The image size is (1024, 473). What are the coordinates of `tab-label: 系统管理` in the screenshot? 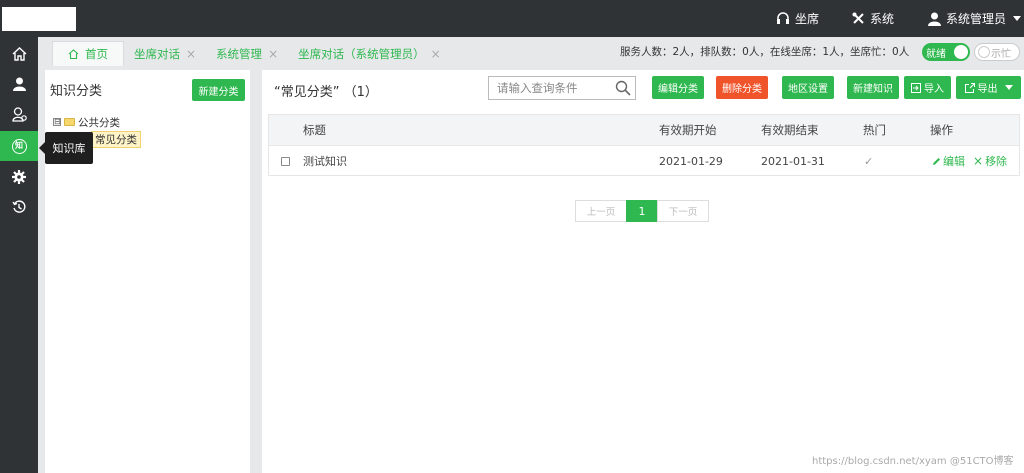 It's located at (239, 54).